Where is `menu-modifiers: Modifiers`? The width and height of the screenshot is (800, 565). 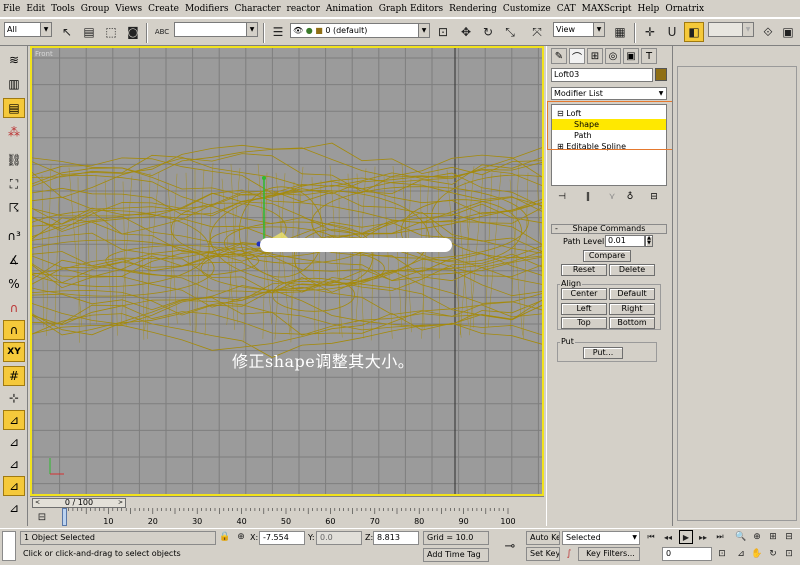
menu-modifiers: Modifiers is located at coordinates (207, 9).